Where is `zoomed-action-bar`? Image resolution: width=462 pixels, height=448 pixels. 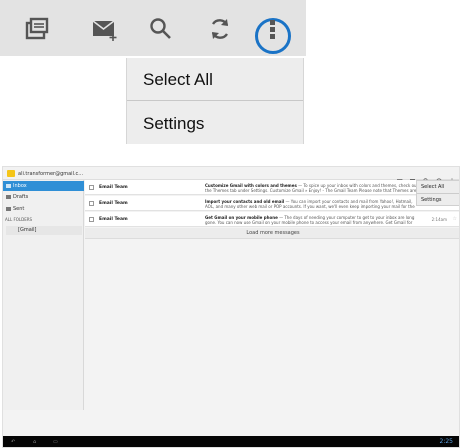
zoomed-action-bar is located at coordinates (153, 28).